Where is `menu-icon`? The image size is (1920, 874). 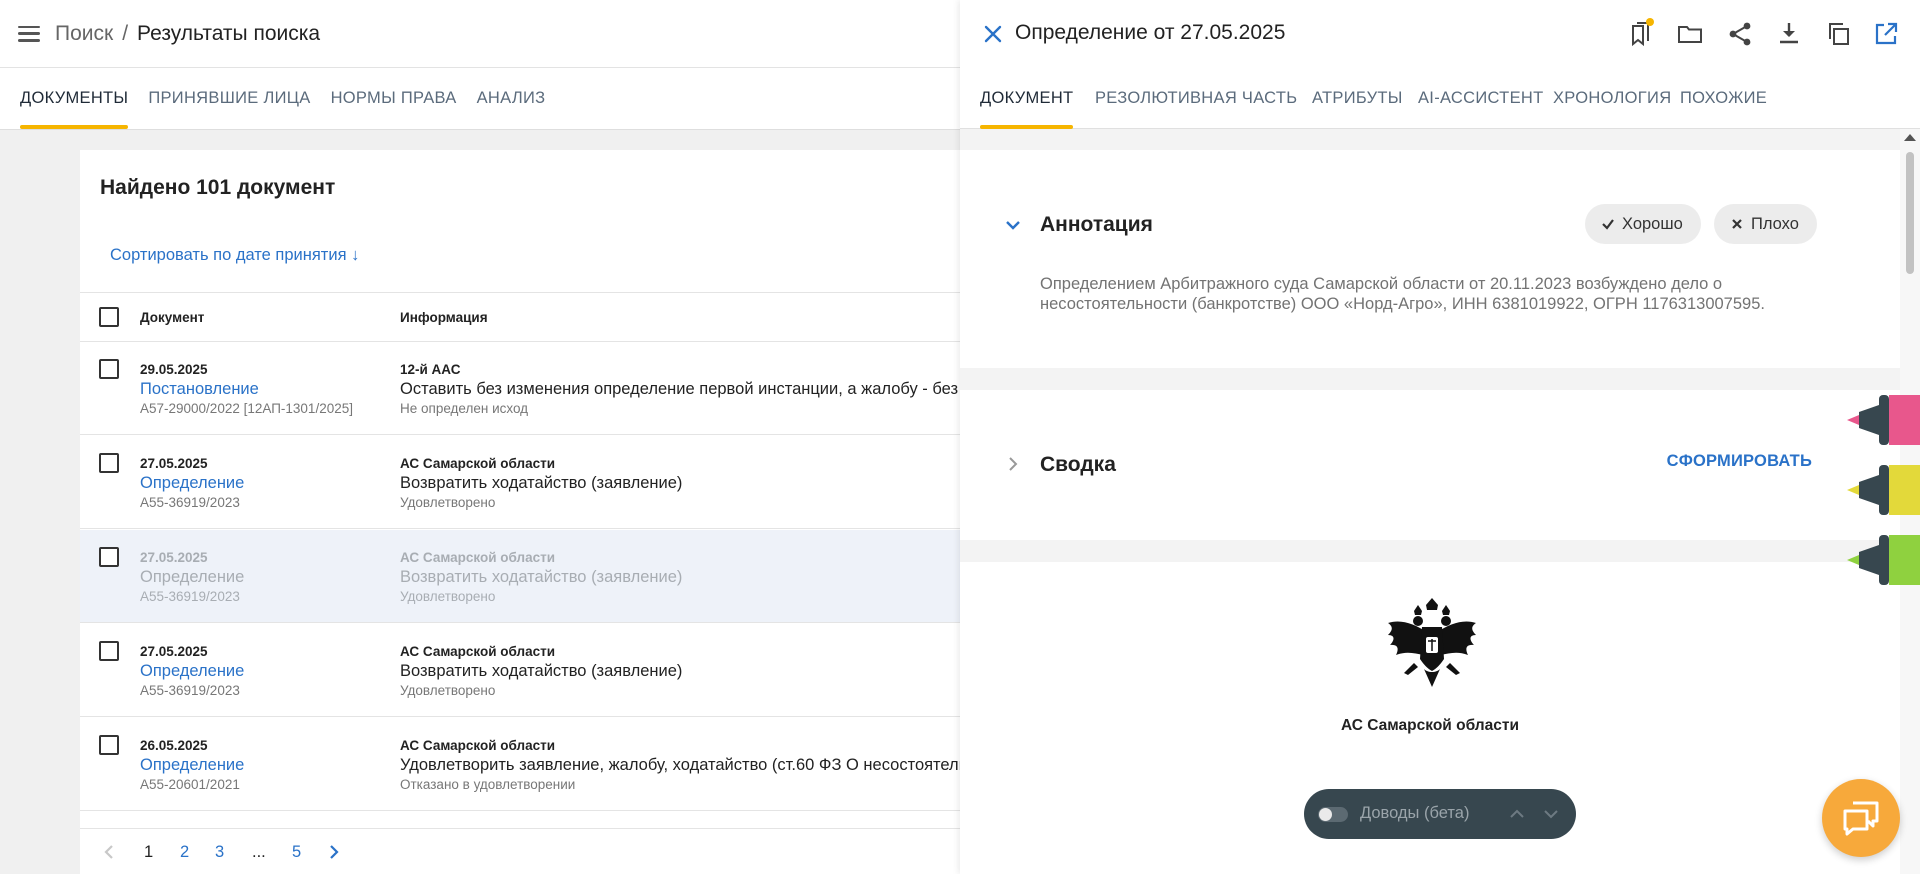 menu-icon is located at coordinates (29, 33).